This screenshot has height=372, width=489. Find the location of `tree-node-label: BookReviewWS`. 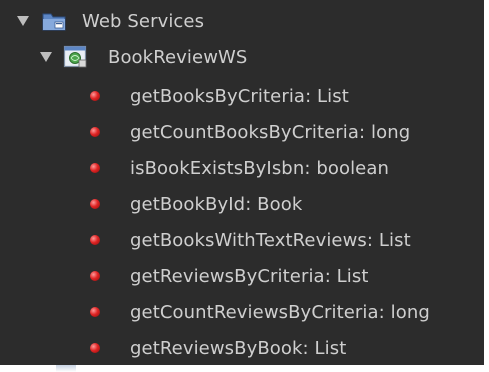

tree-node-label: BookReviewWS is located at coordinates (178, 57).